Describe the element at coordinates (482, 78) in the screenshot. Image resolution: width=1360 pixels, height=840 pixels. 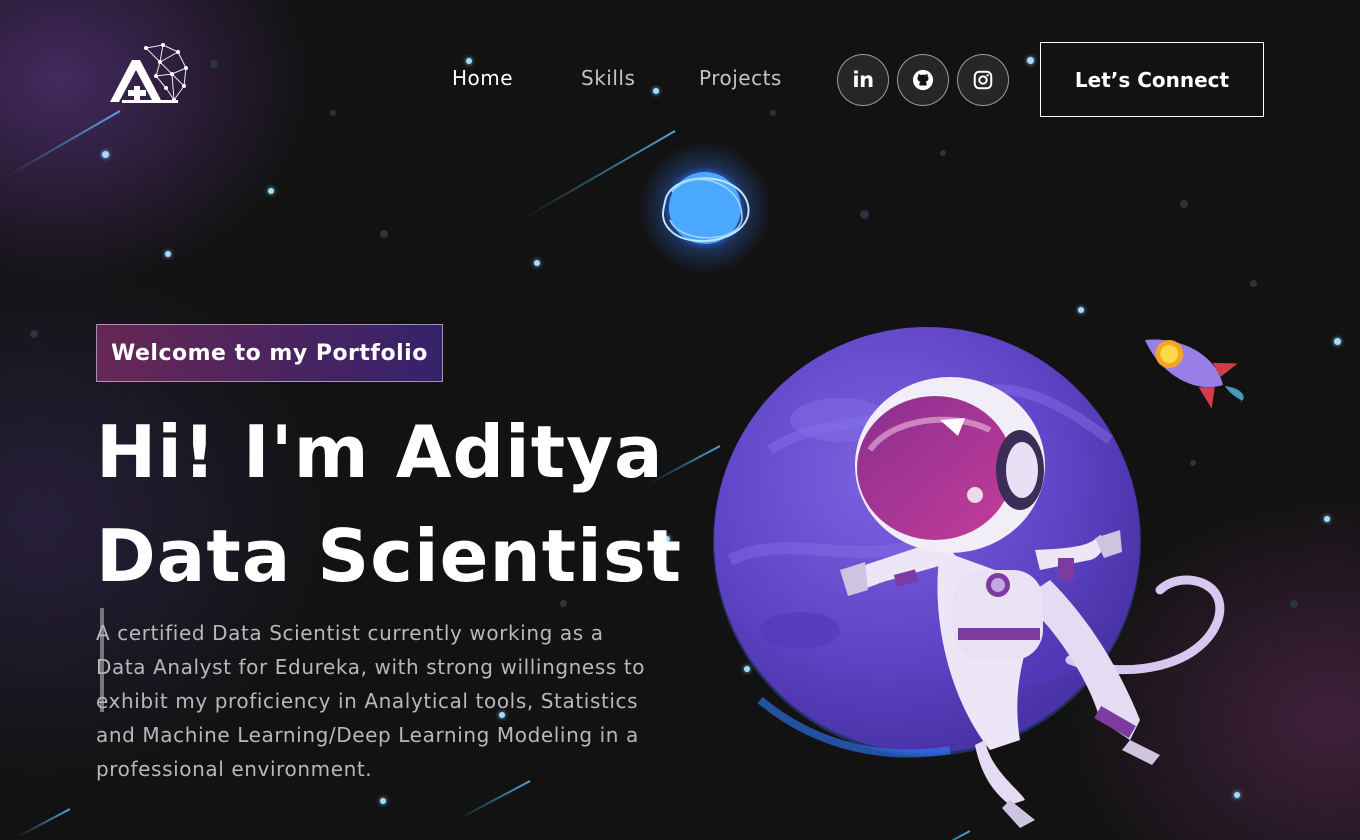
I see `nav-link-home: Home` at that location.